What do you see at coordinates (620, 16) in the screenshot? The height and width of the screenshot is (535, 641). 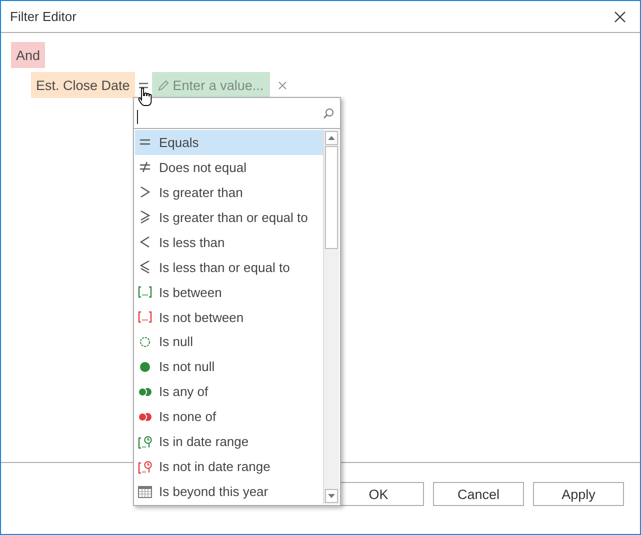 I see `close-button` at bounding box center [620, 16].